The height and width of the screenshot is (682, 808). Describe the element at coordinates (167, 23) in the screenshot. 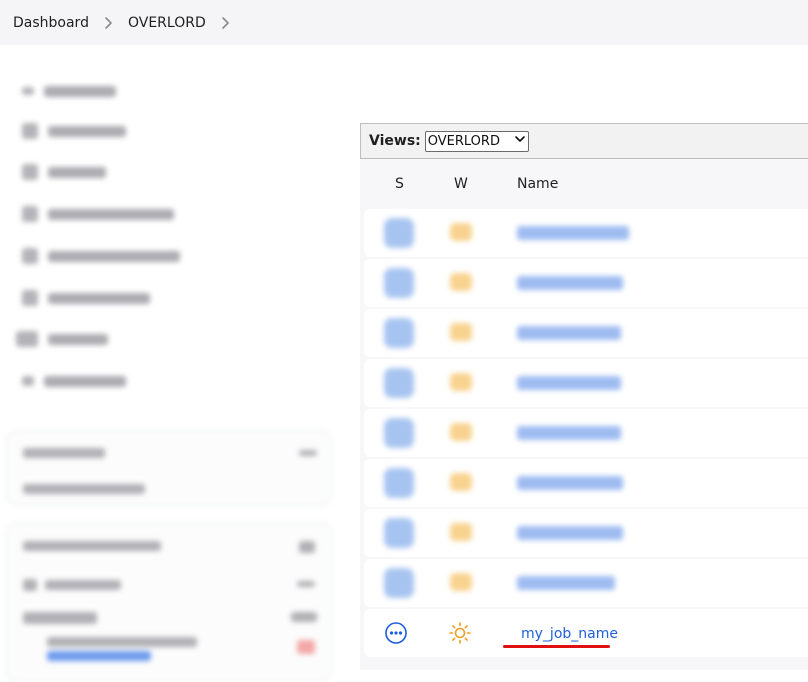

I see `breadcrumb-overlord: OVERLORD` at that location.